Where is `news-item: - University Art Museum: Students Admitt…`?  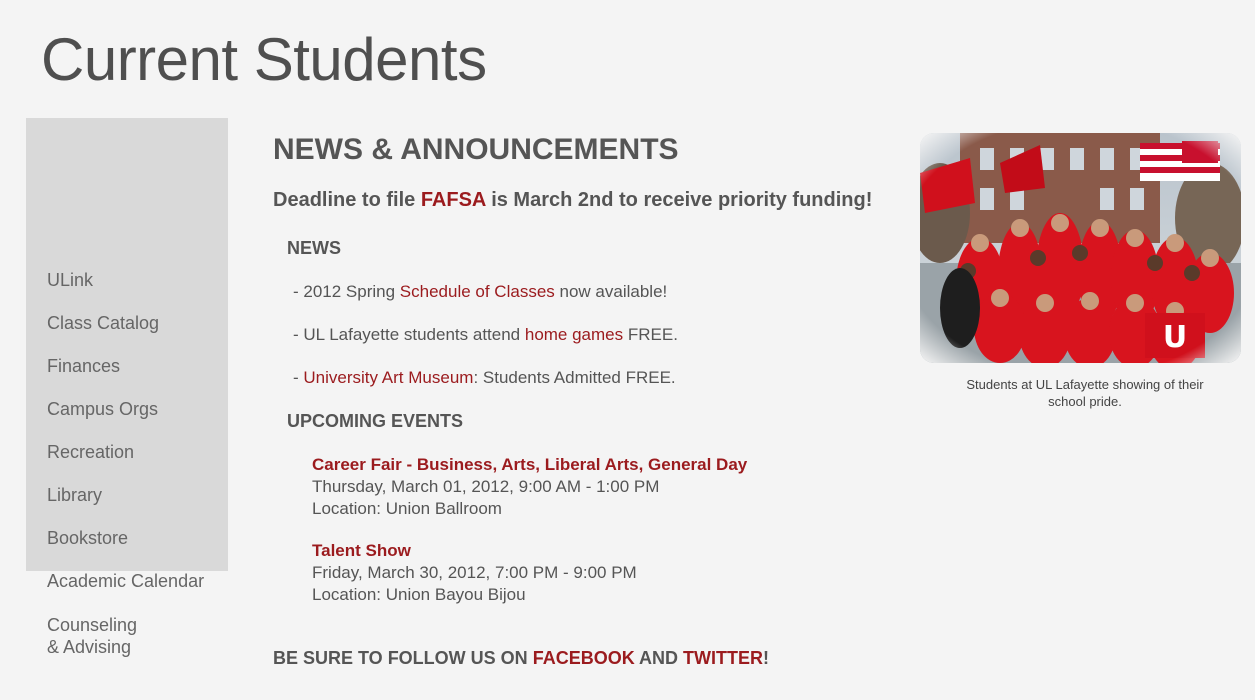 news-item: - University Art Museum: Students Admitt… is located at coordinates (484, 378).